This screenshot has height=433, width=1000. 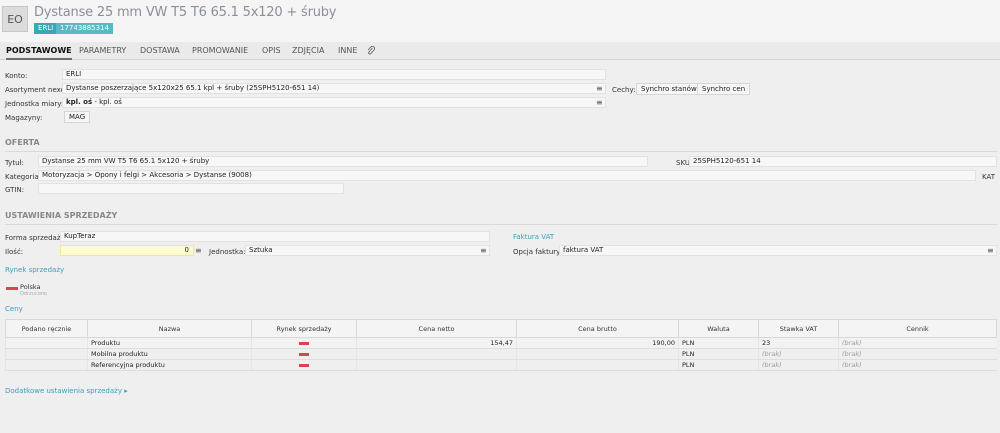 I want to click on konto-field: ERLI, so click(x=334, y=74).